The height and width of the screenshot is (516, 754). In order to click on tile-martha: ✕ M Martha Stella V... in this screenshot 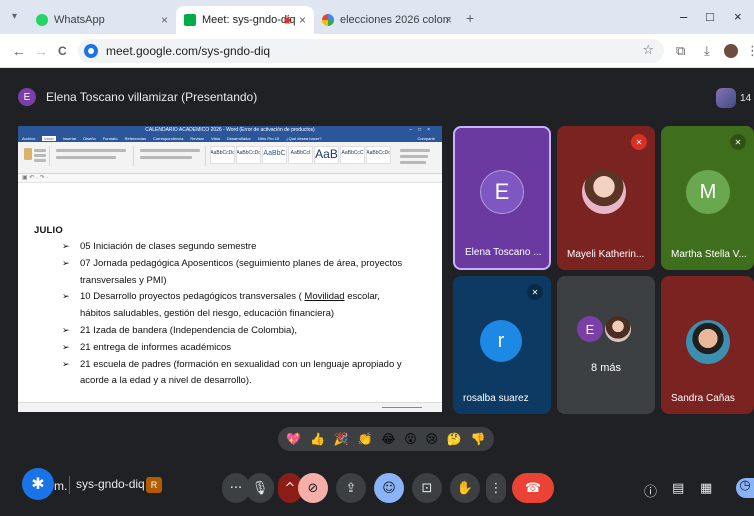, I will do `click(707, 198)`.